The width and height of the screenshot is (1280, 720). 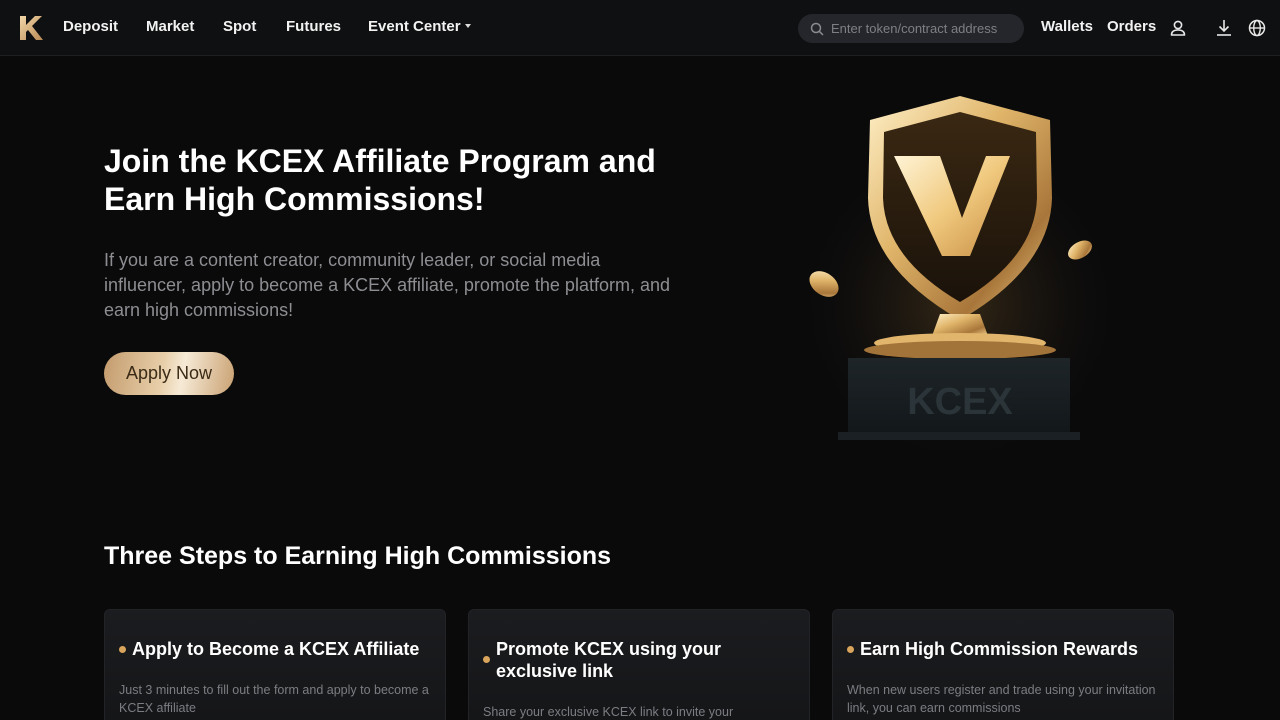 What do you see at coordinates (1067, 26) in the screenshot?
I see `nav-wallets: Wallets` at bounding box center [1067, 26].